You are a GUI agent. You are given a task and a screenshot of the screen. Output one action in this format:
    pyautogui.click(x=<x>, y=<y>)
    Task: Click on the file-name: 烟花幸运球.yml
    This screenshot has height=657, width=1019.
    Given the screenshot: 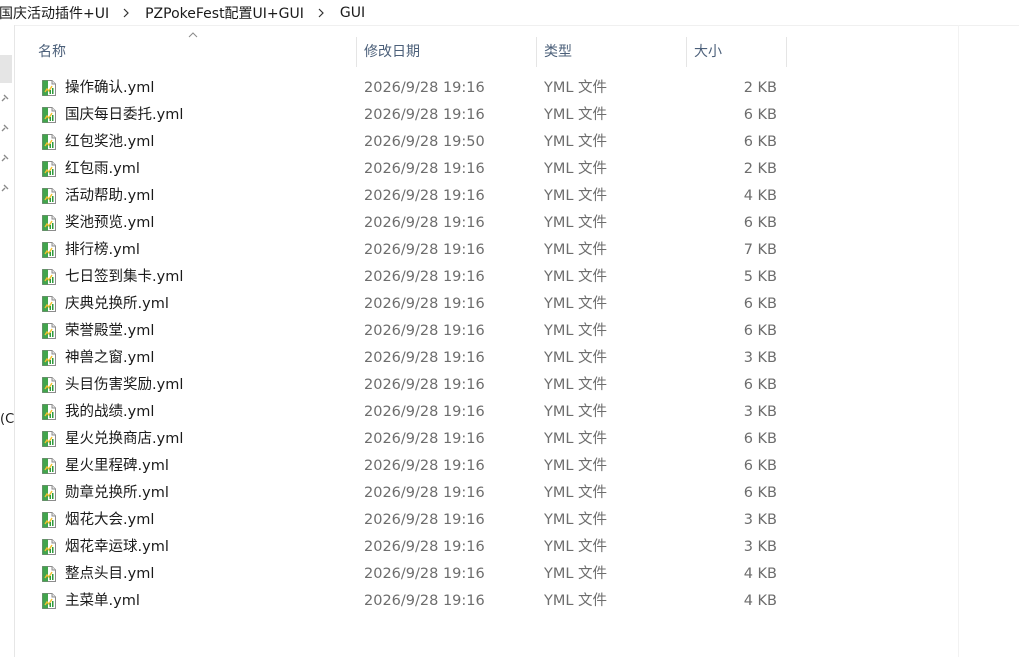 What is the action you would take?
    pyautogui.click(x=117, y=547)
    